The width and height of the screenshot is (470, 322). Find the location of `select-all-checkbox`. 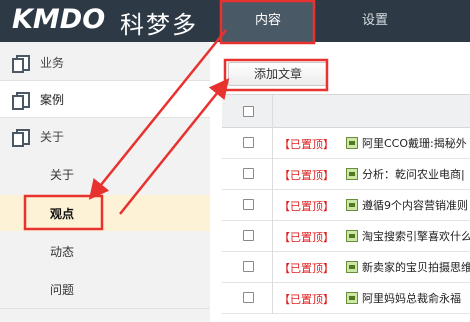

select-all-checkbox is located at coordinates (248, 111).